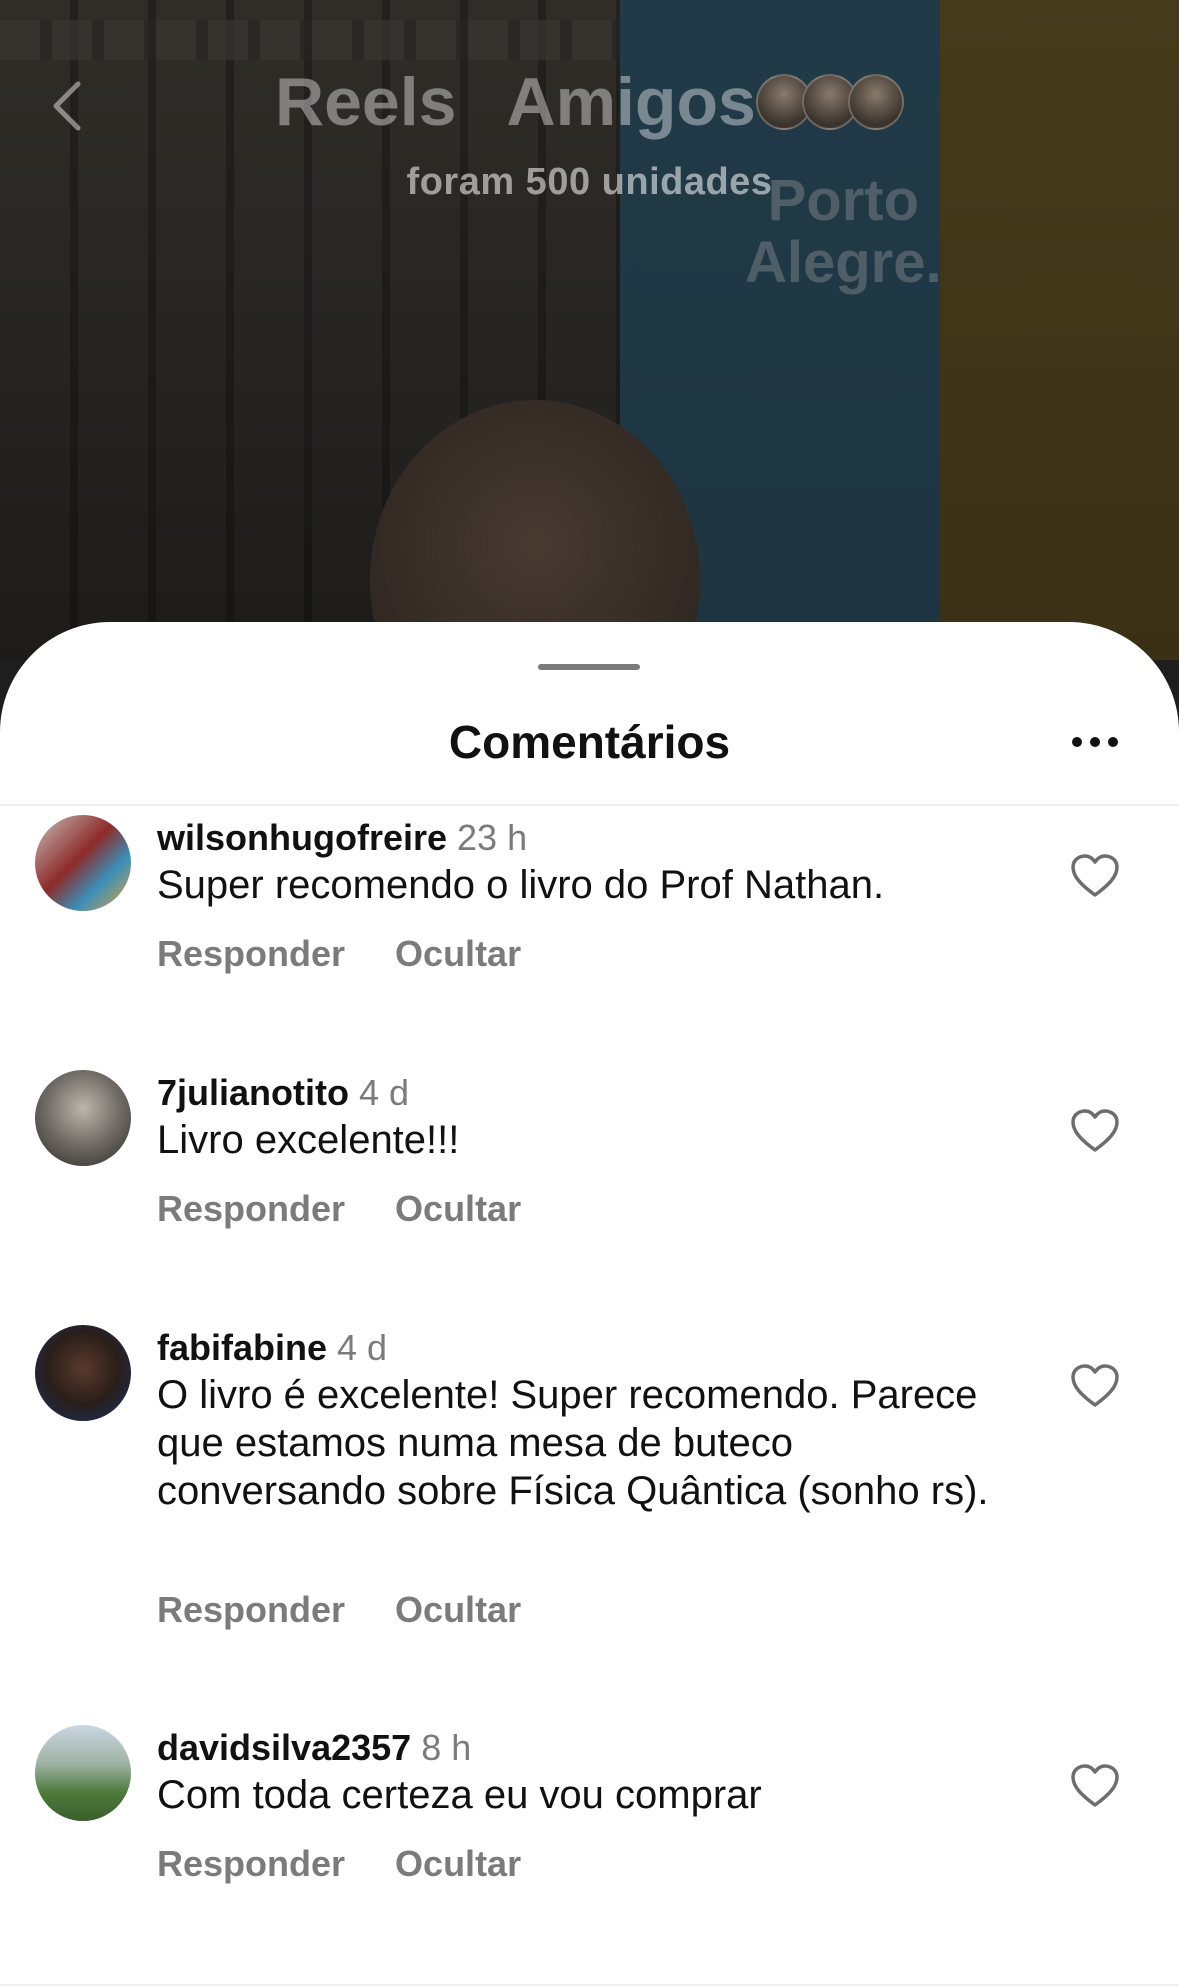  What do you see at coordinates (302, 837) in the screenshot?
I see `comment-username: wilsonhugofreire` at bounding box center [302, 837].